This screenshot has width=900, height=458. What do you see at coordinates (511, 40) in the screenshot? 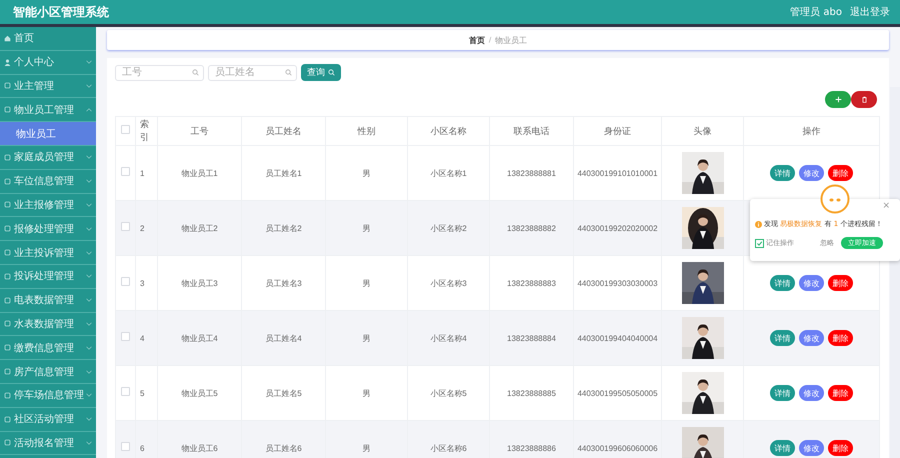
I see `breadcrumb-item: 物业员工` at bounding box center [511, 40].